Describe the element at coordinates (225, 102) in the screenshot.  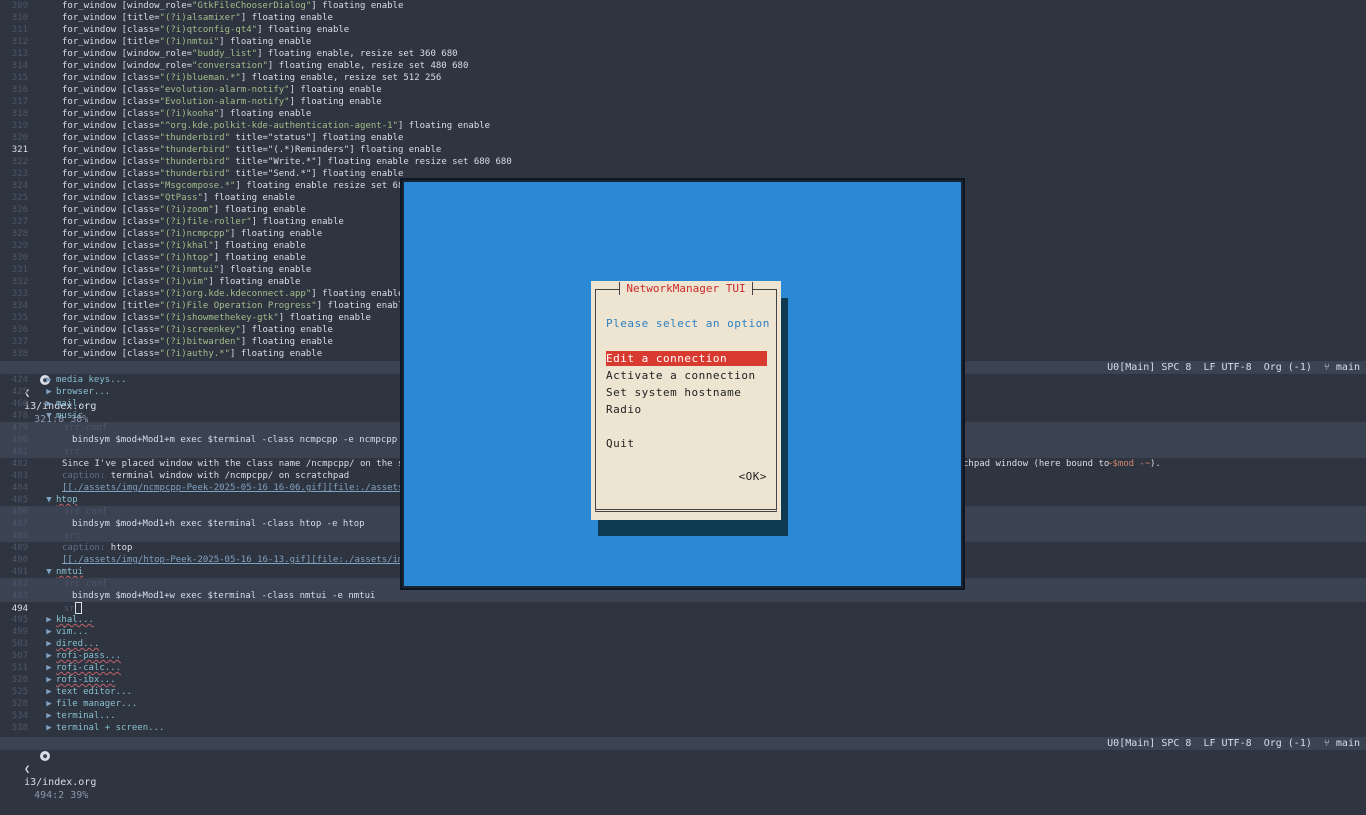
I see `string-literal: "Evolution-alarm-notify"` at that location.